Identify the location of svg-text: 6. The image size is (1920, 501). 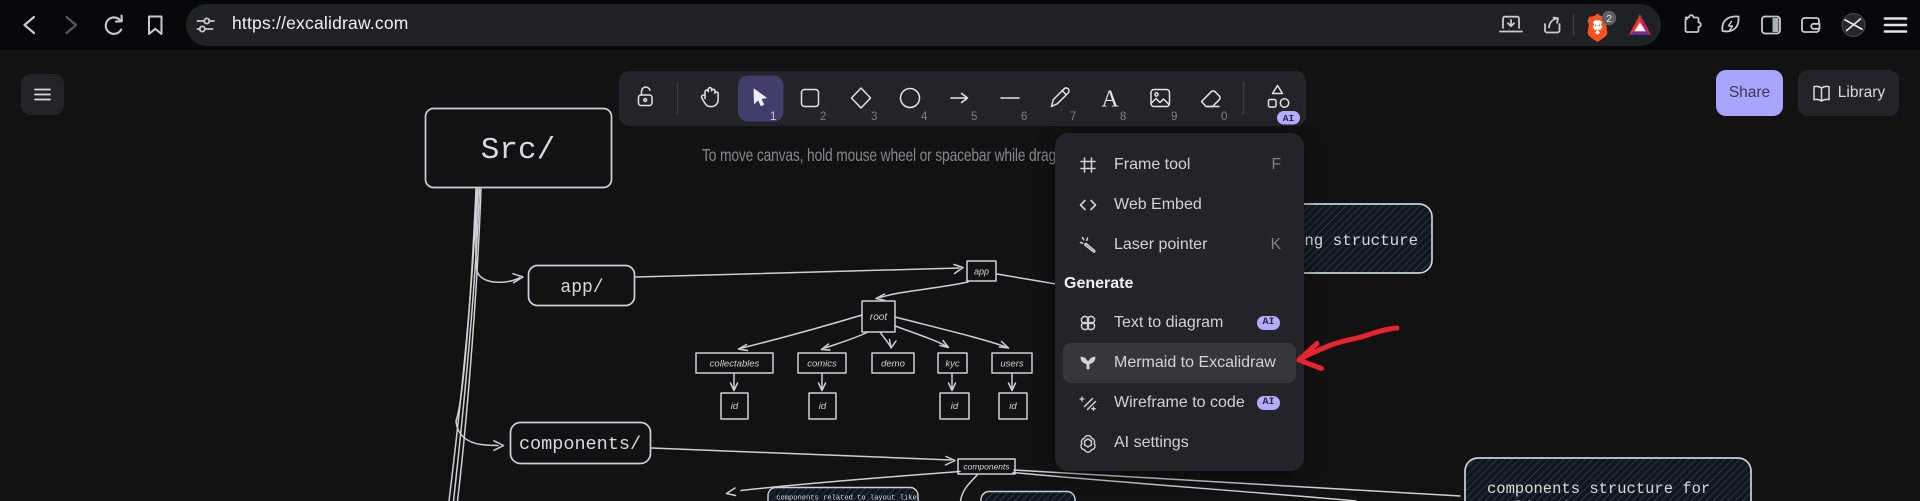
(1024, 117).